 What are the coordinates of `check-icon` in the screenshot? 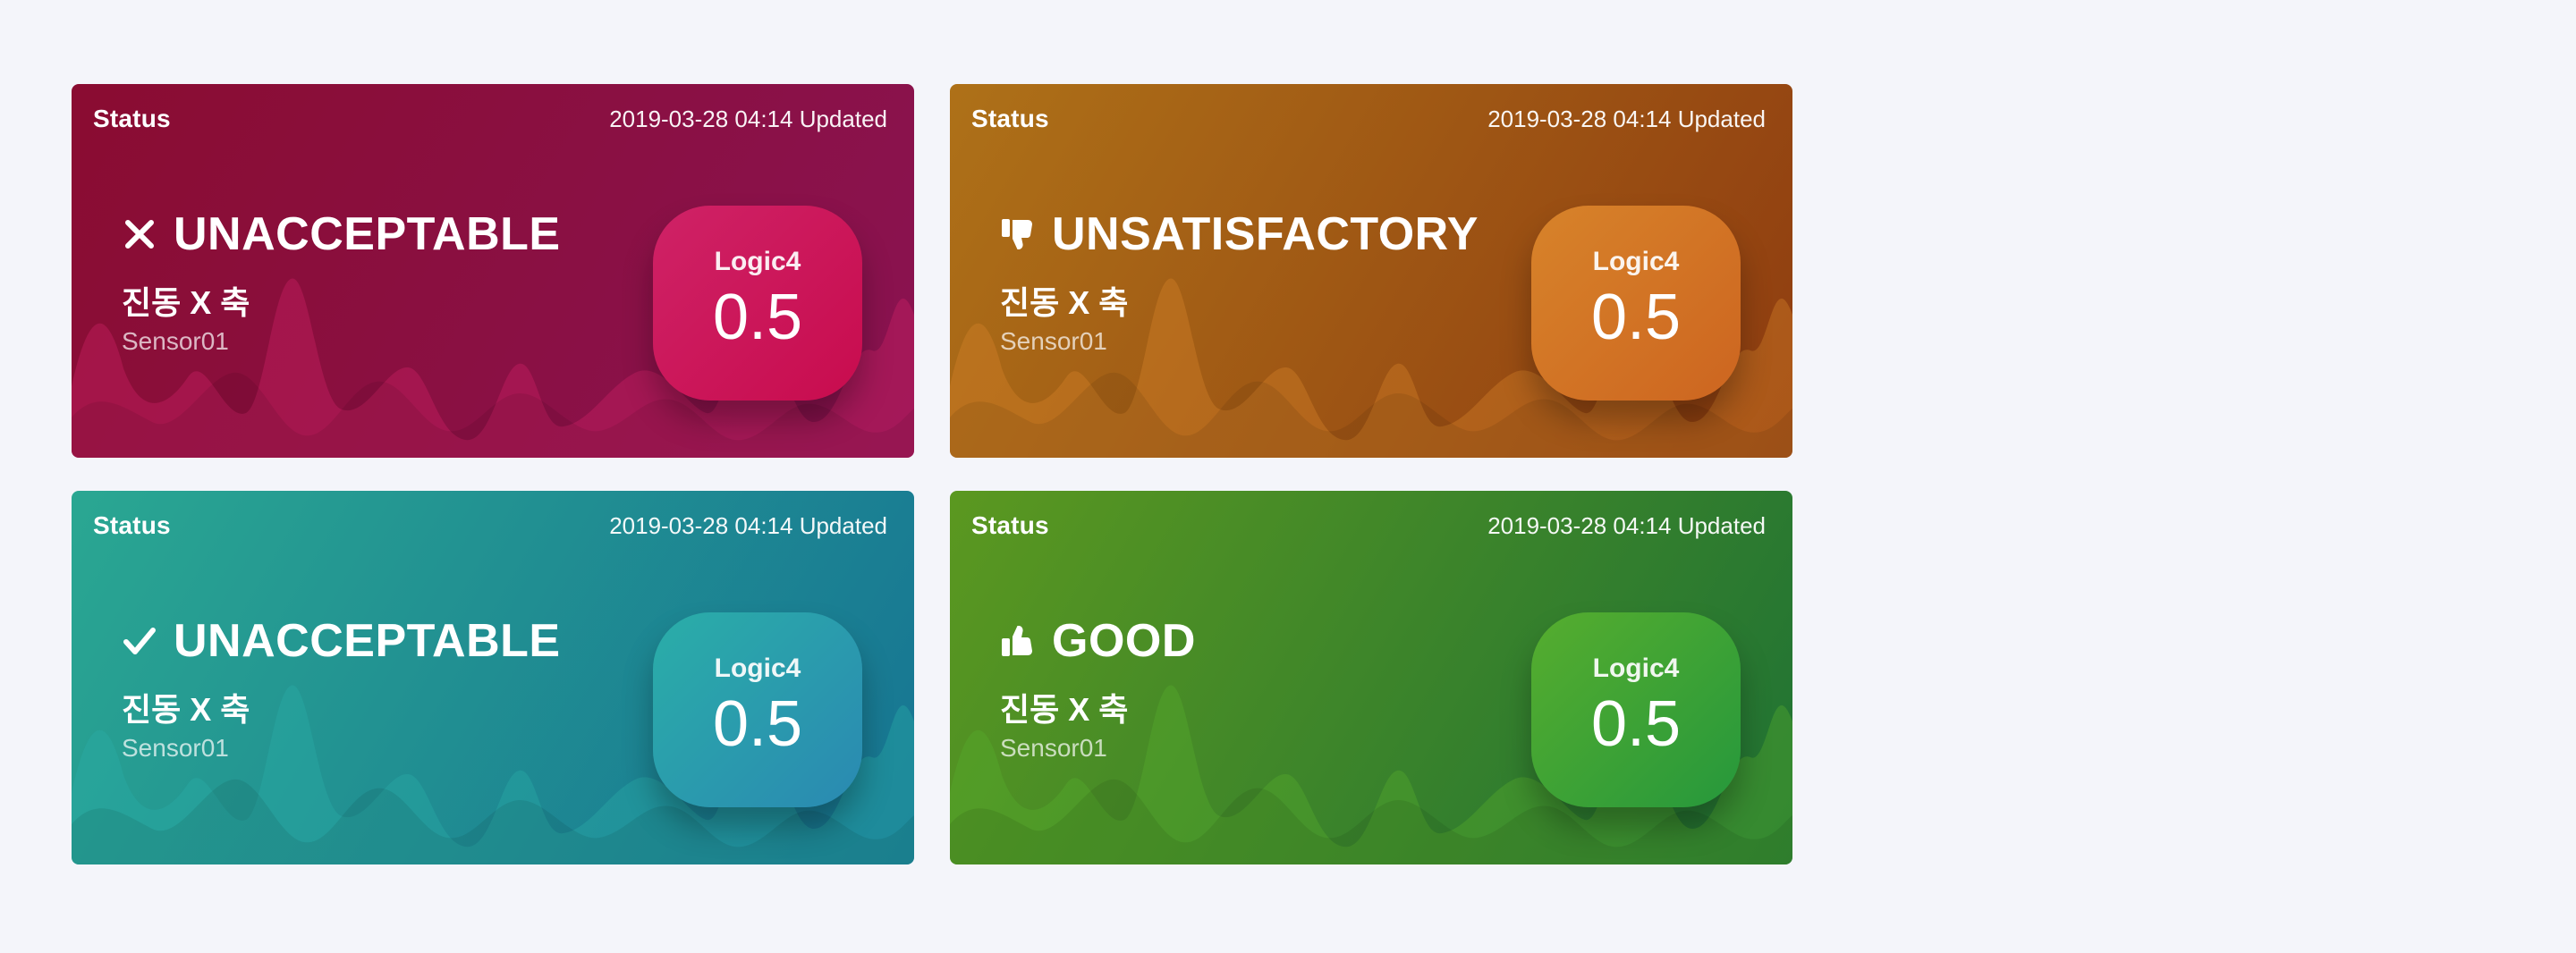 It's located at (139, 641).